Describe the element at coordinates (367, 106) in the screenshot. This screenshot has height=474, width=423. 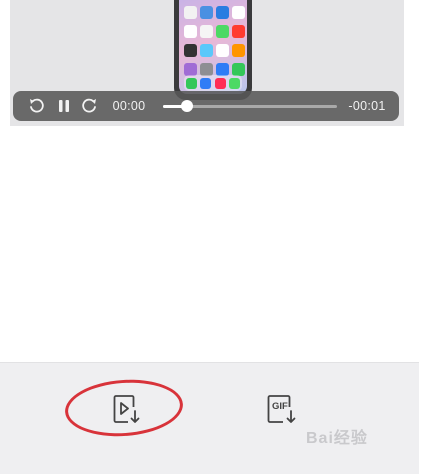
I see `remaining-time: -00:01` at that location.